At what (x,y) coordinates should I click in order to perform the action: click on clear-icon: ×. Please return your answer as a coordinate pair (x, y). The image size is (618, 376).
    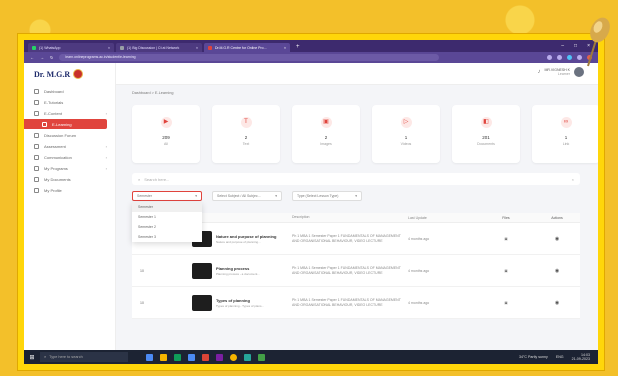
    Looking at the image, I should click on (573, 179).